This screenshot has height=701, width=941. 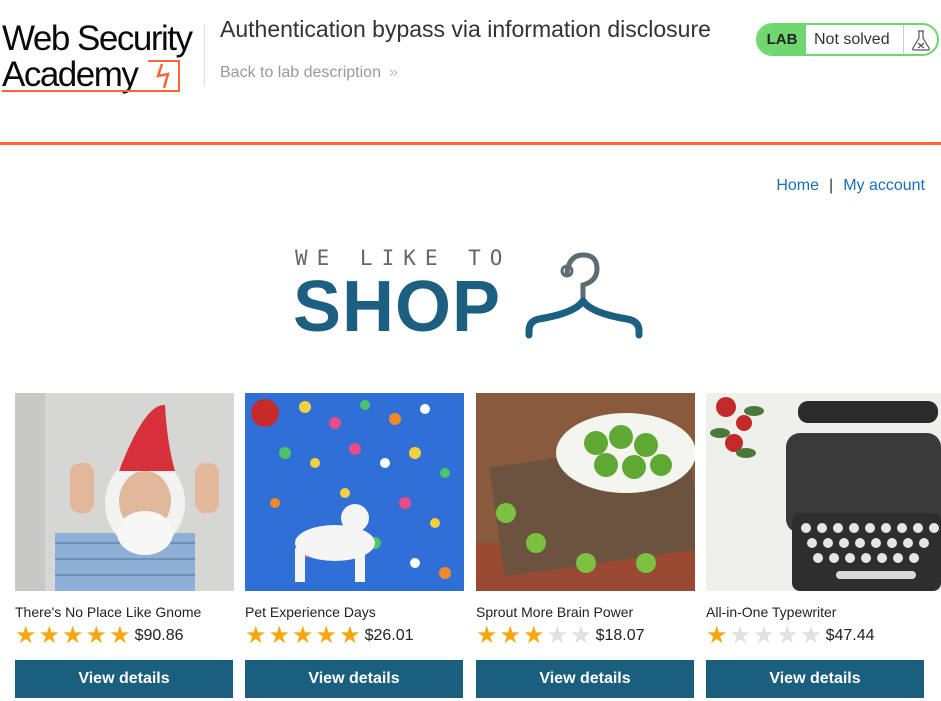 I want to click on top-navigation: Home | My account, so click(x=850, y=186).